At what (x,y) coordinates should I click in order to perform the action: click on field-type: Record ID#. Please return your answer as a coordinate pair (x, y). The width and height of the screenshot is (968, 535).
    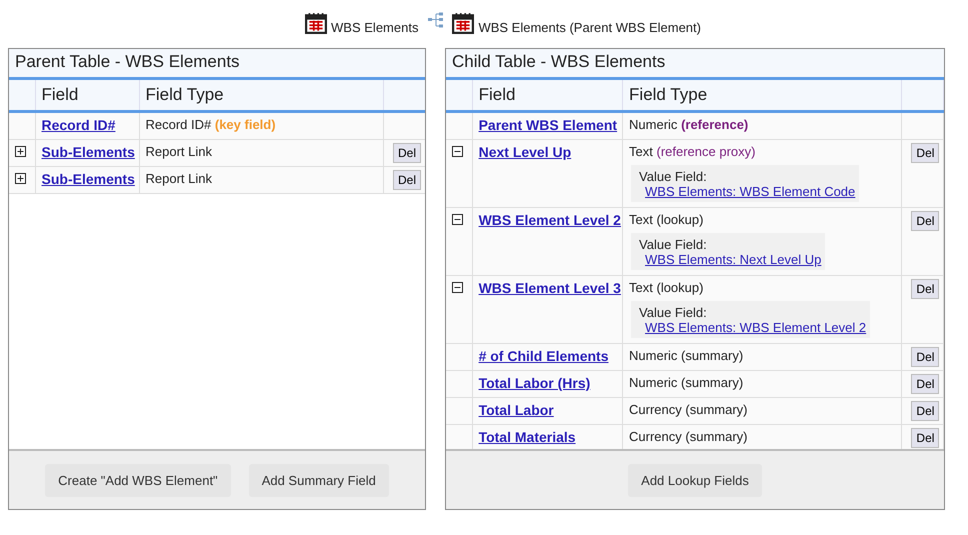
    Looking at the image, I should click on (179, 124).